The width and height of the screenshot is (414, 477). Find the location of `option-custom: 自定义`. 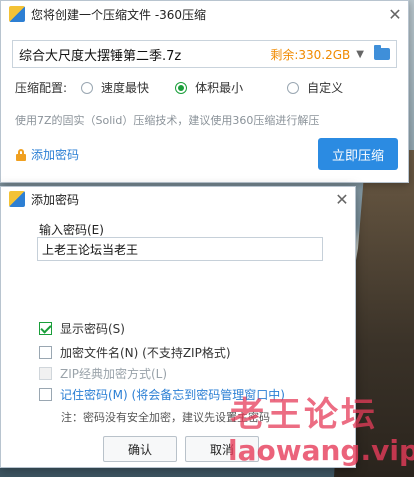

option-custom: 自定义 is located at coordinates (315, 87).